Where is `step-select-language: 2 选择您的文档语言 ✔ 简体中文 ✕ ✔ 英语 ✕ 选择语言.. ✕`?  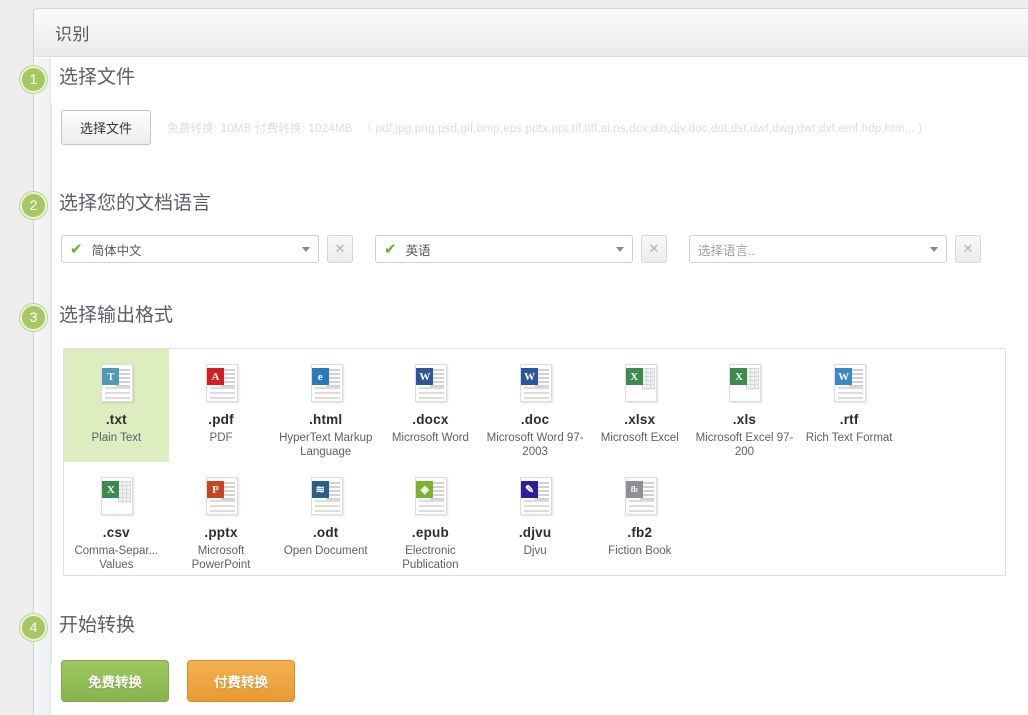
step-select-language: 2 选择您的文档语言 ✔ 简体中文 ✕ ✔ 英语 ✕ 选择语言.. ✕ is located at coordinates (517, 237).